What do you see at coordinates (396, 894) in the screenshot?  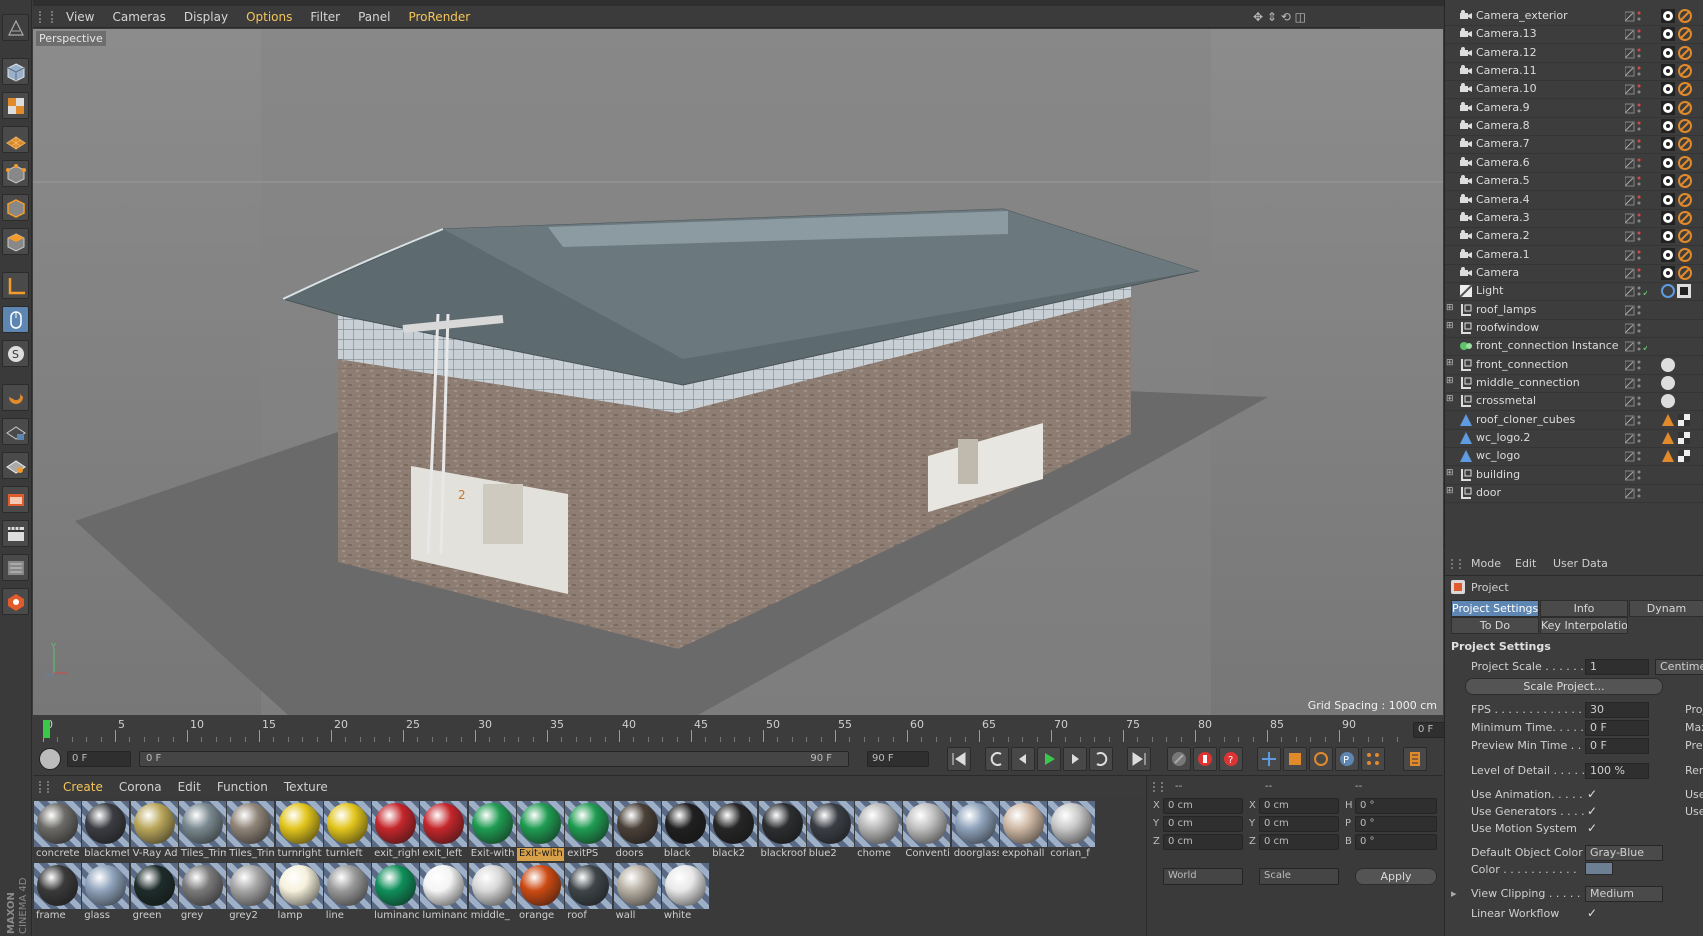 I see `material-swatch: luminance` at bounding box center [396, 894].